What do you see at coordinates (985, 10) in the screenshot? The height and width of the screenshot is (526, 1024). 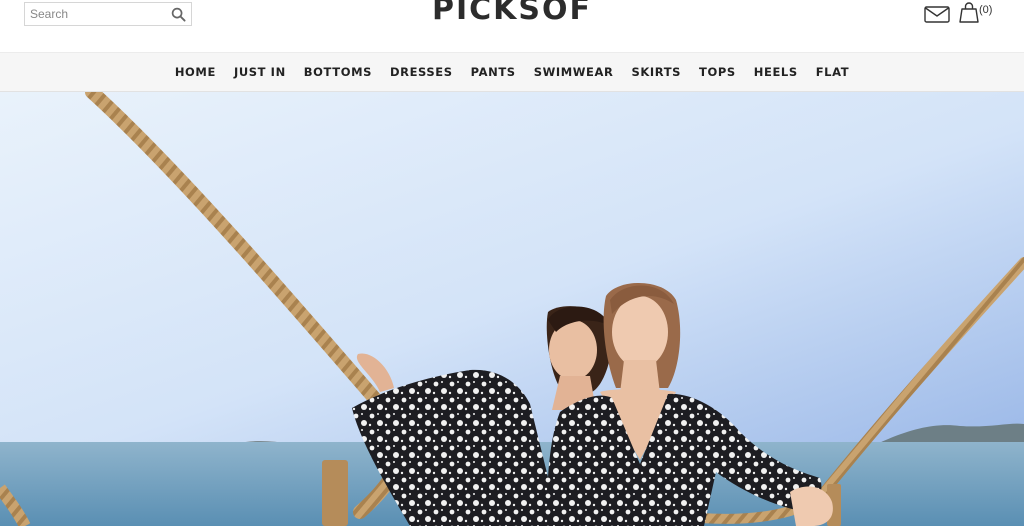 I see `cart-count: (0)` at bounding box center [985, 10].